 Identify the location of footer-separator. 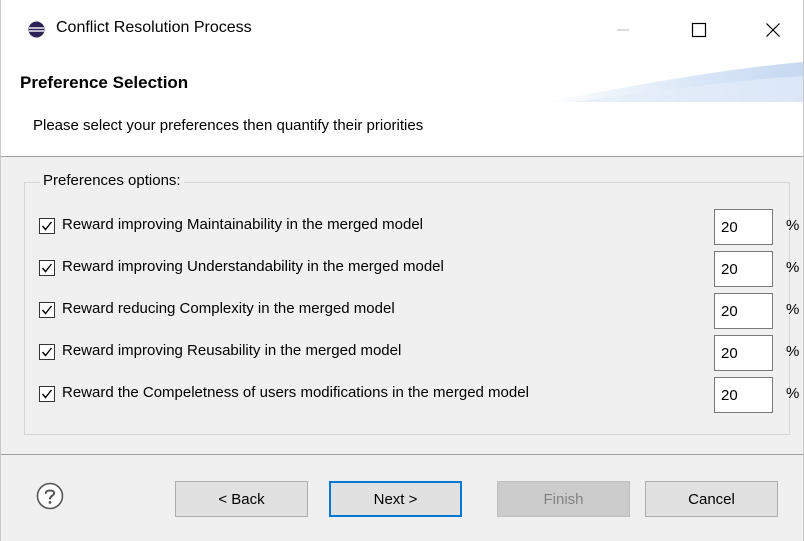
(402, 454).